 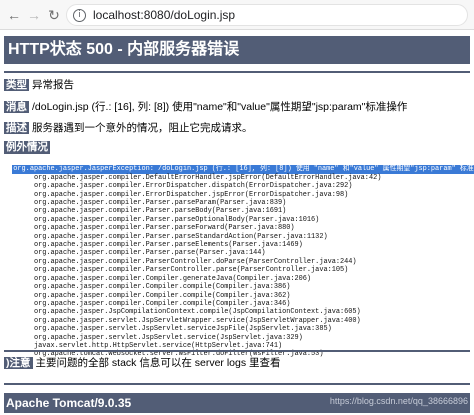 What do you see at coordinates (237, 50) in the screenshot?
I see `page-title: HTTP状态 500 - 内部服务器错误` at bounding box center [237, 50].